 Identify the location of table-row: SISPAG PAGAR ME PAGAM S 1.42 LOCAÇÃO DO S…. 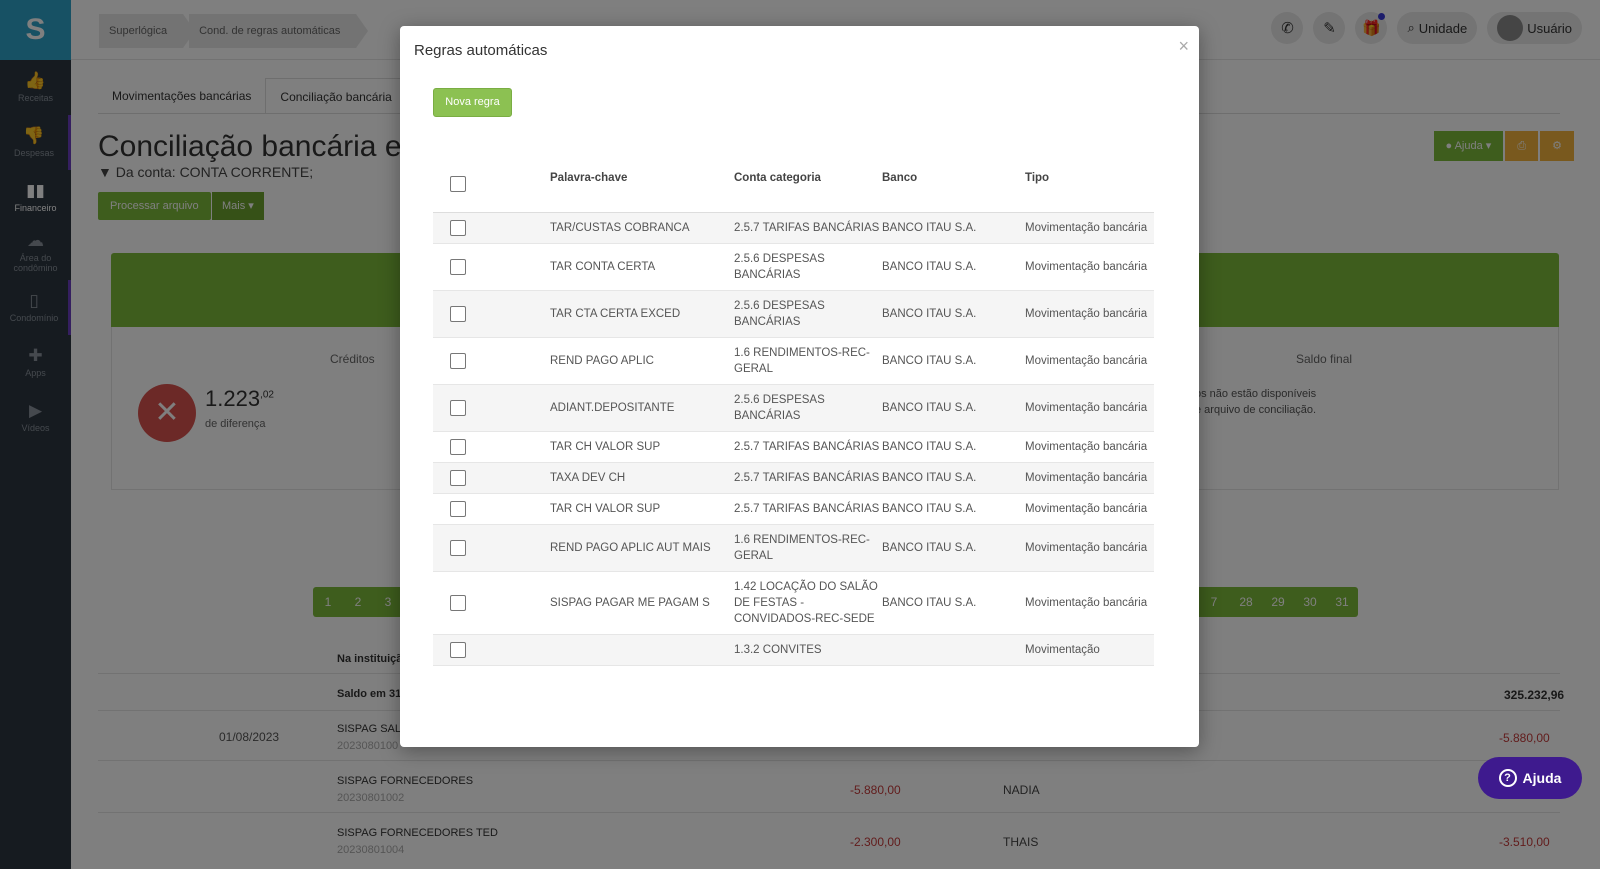
(793, 603).